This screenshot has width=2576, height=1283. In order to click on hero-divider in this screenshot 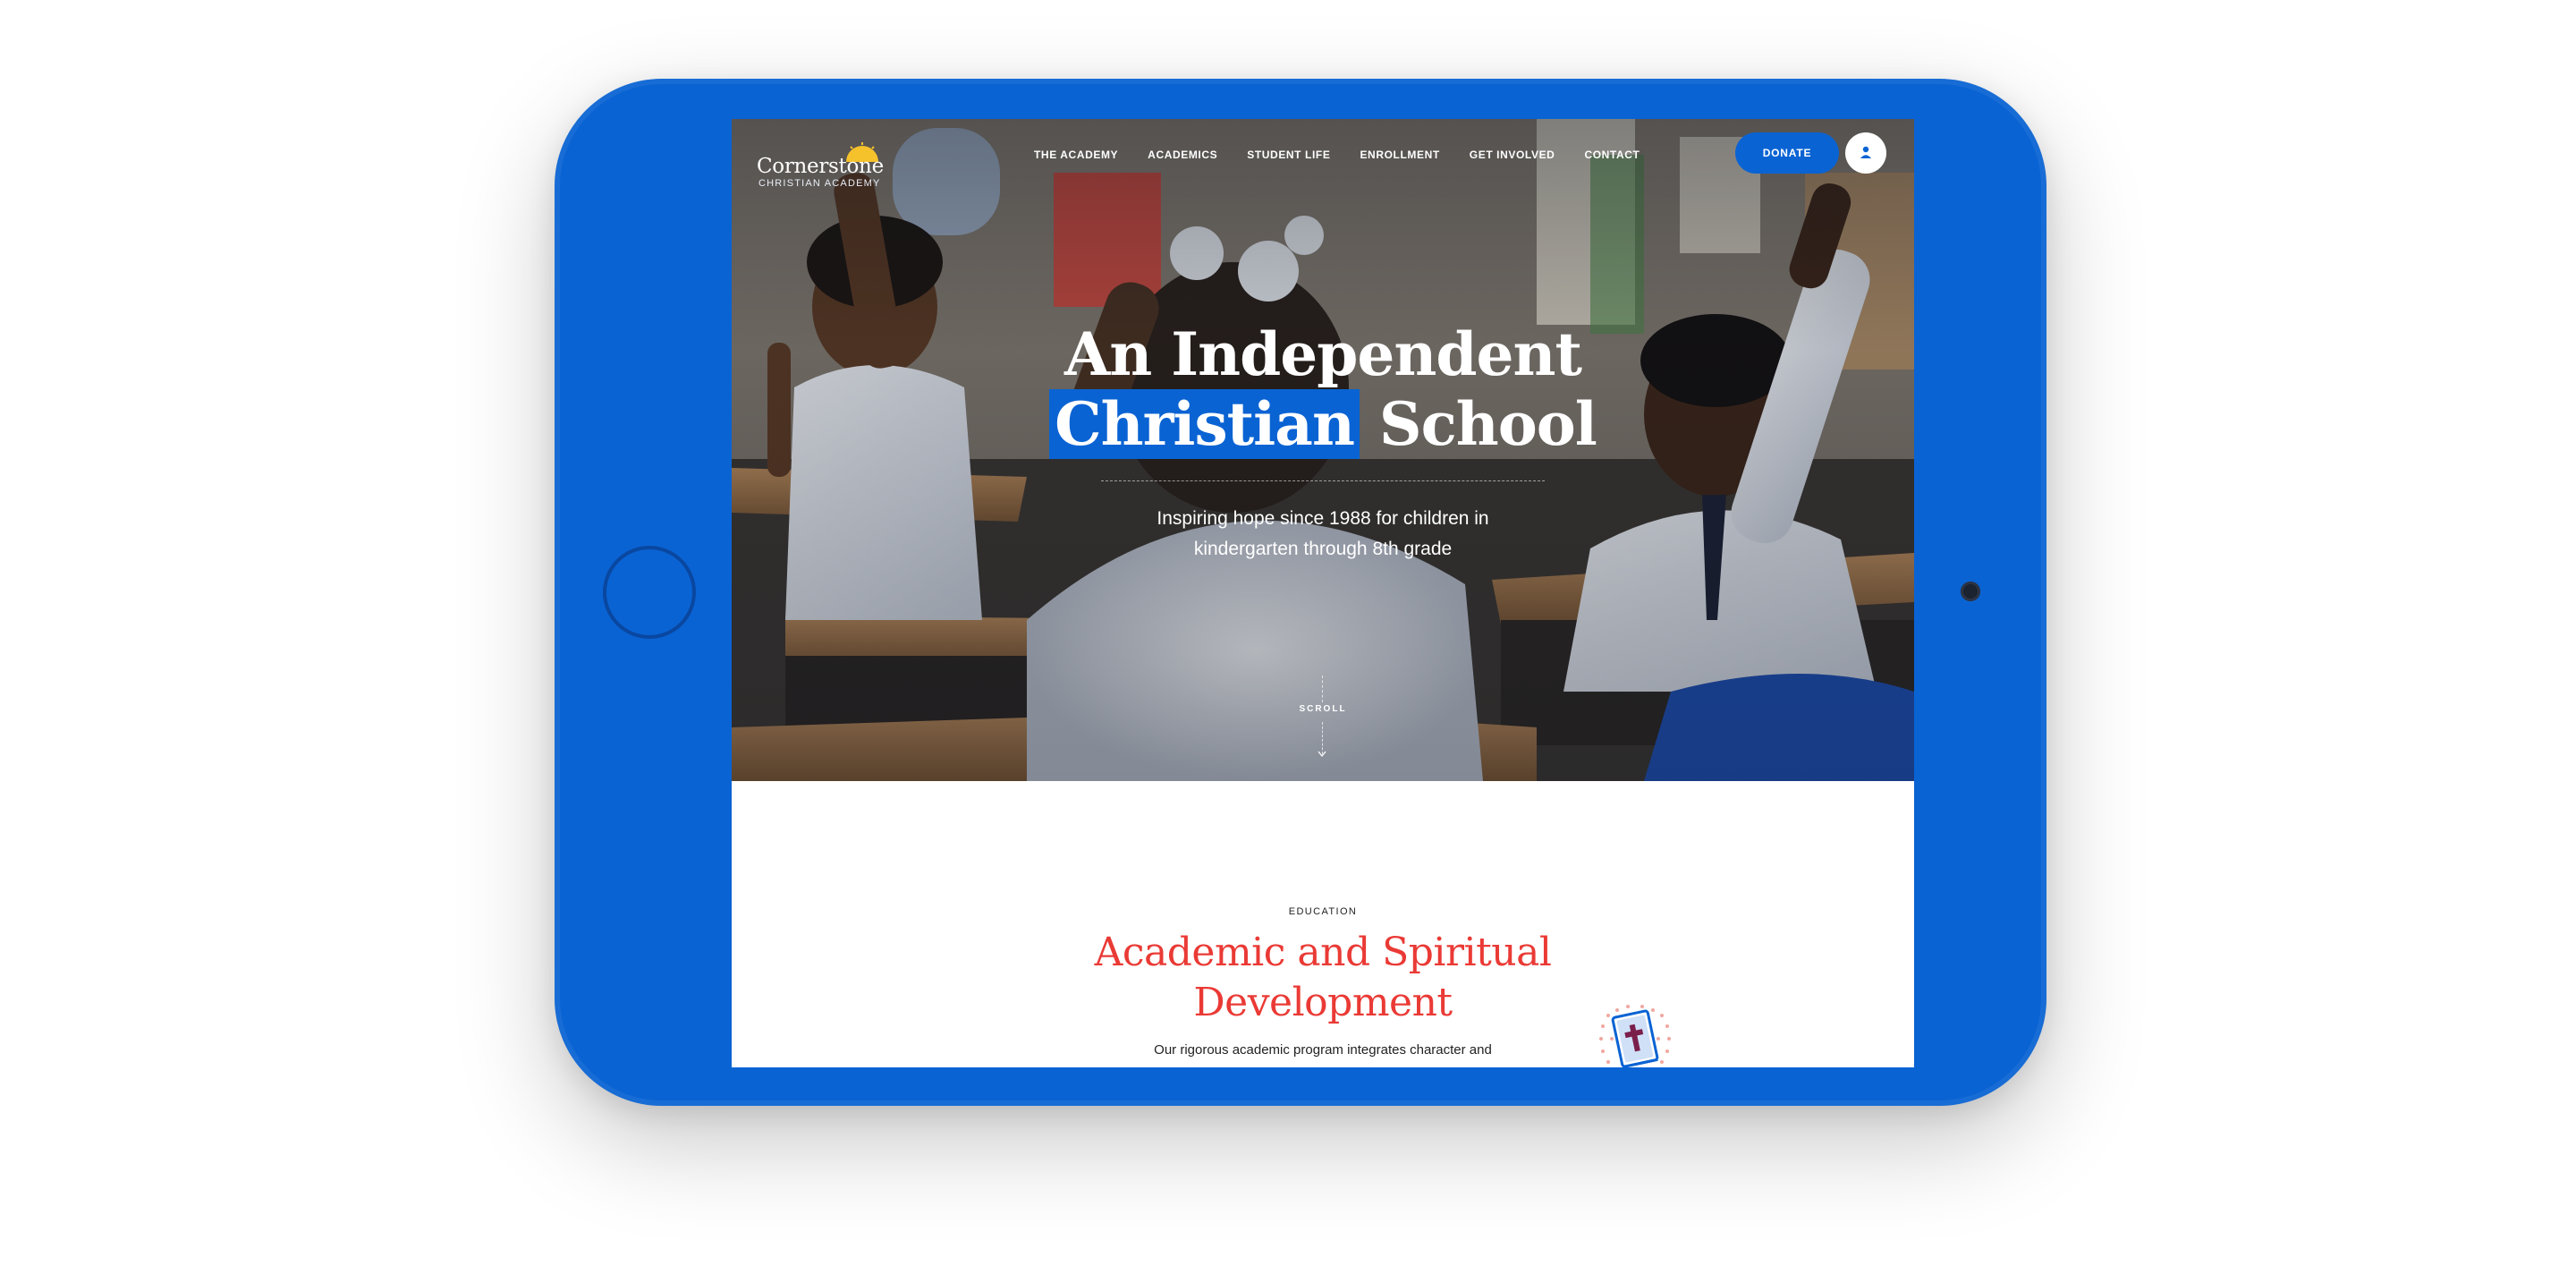, I will do `click(1323, 480)`.